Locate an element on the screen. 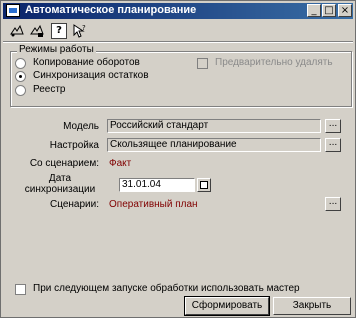 This screenshot has width=358, height=320. close-window-button: × is located at coordinates (345, 10).